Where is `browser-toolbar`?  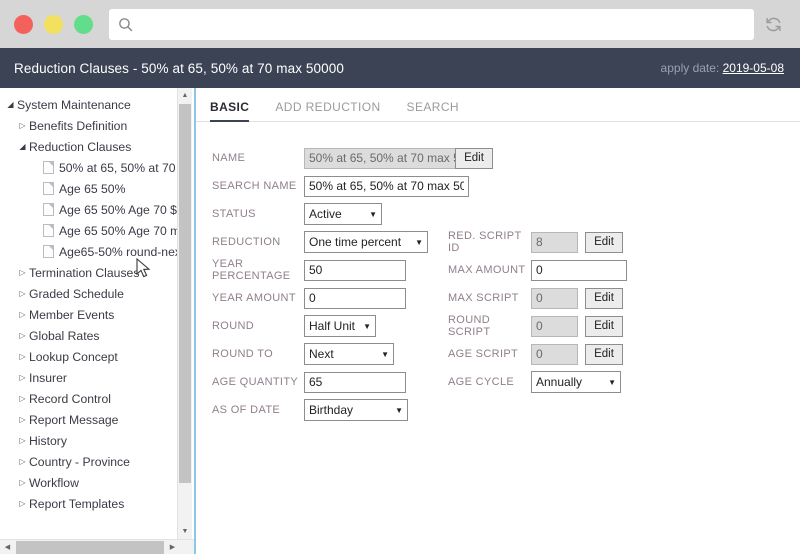
browser-toolbar is located at coordinates (400, 24).